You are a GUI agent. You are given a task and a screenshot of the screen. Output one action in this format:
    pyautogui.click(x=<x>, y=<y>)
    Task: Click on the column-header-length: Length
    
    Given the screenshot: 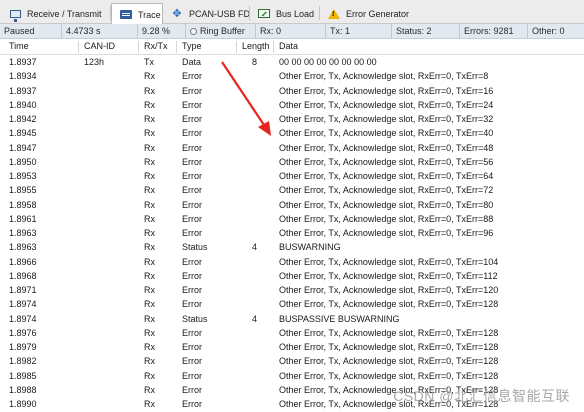 What is the action you would take?
    pyautogui.click(x=256, y=46)
    